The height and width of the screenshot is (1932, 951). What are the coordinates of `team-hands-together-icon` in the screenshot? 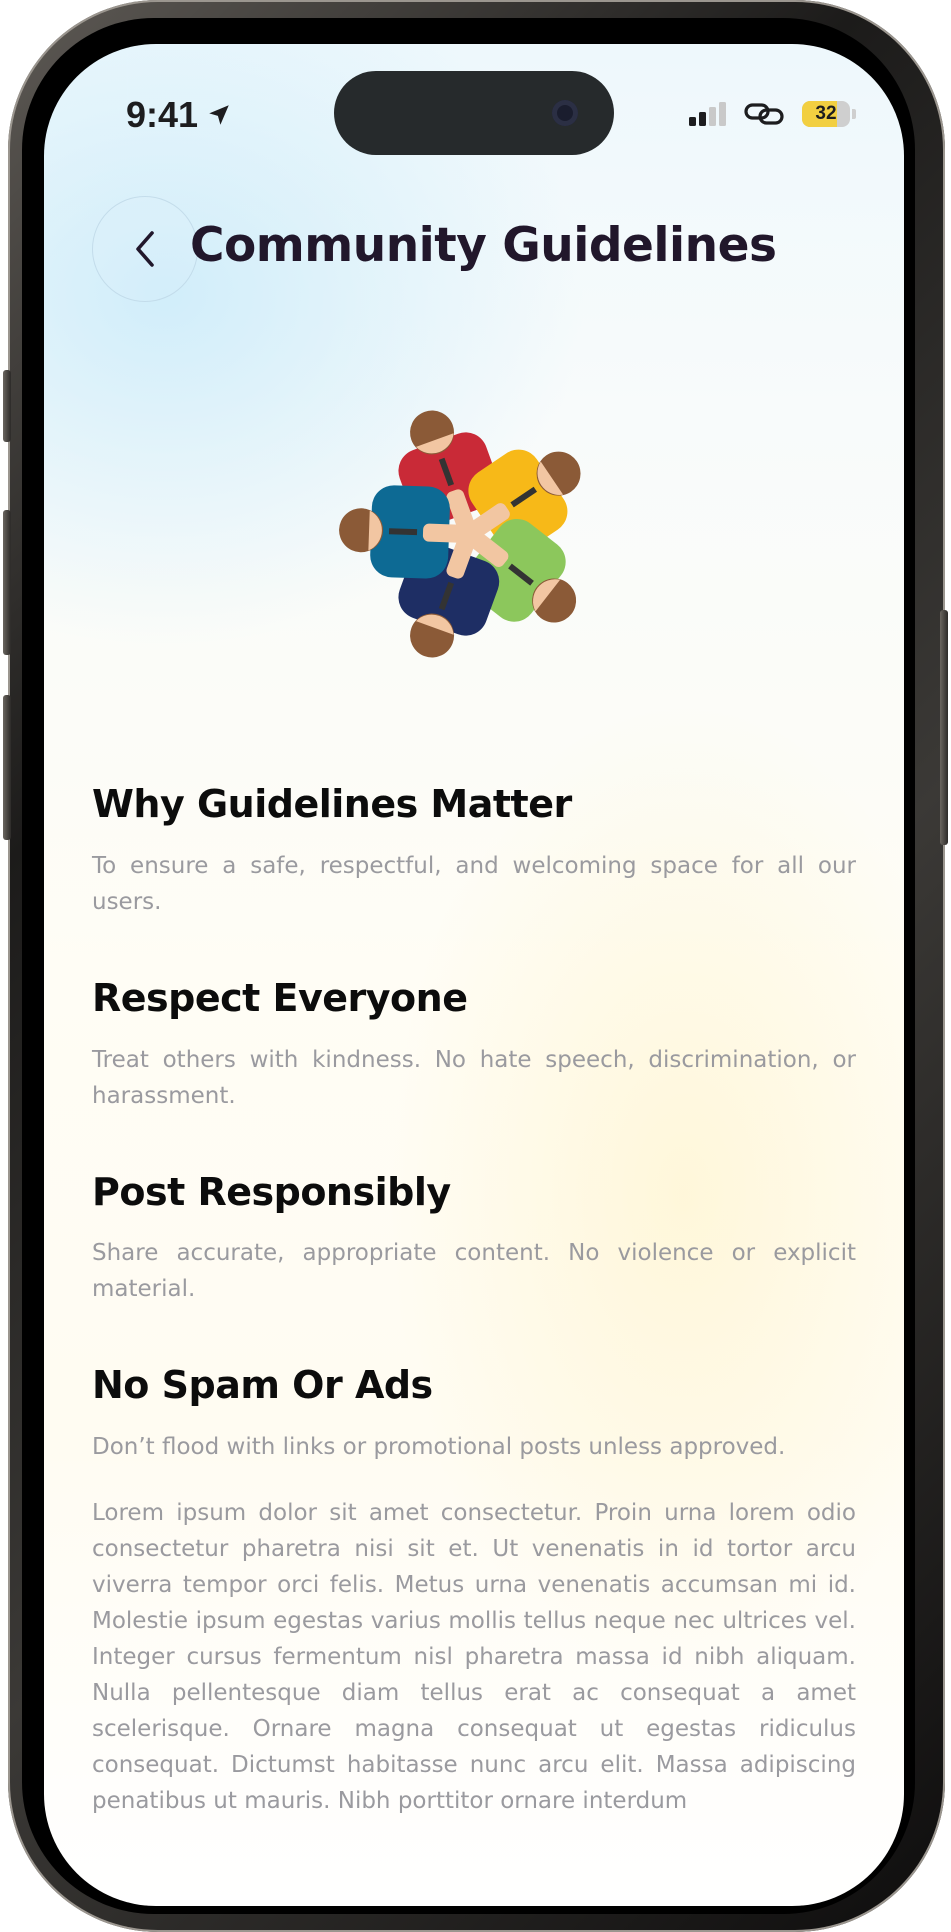 It's located at (460, 534).